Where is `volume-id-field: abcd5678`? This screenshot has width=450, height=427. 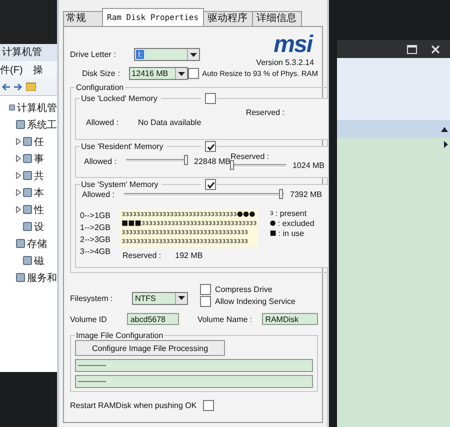
volume-id-field: abcd5678 is located at coordinates (153, 319).